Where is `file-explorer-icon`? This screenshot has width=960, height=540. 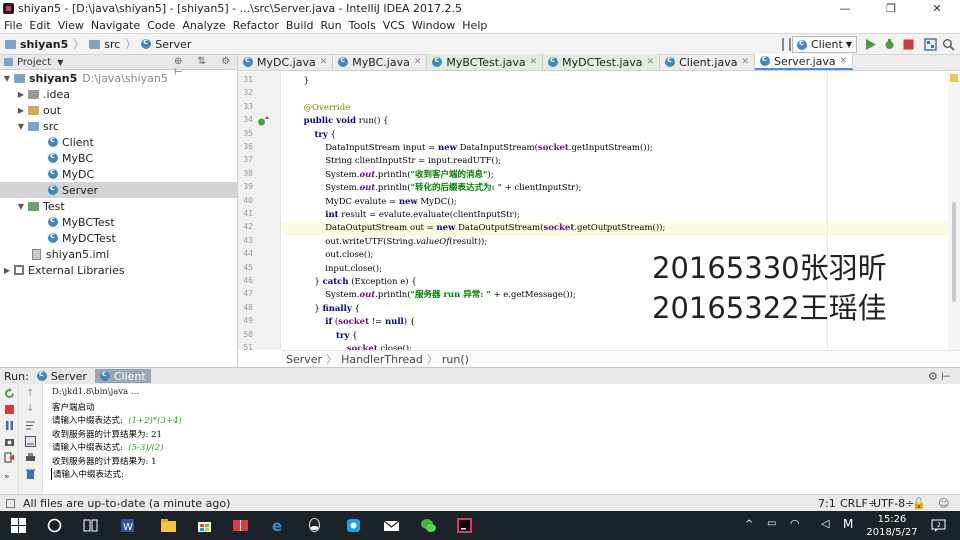
file-explorer-icon is located at coordinates (168, 525).